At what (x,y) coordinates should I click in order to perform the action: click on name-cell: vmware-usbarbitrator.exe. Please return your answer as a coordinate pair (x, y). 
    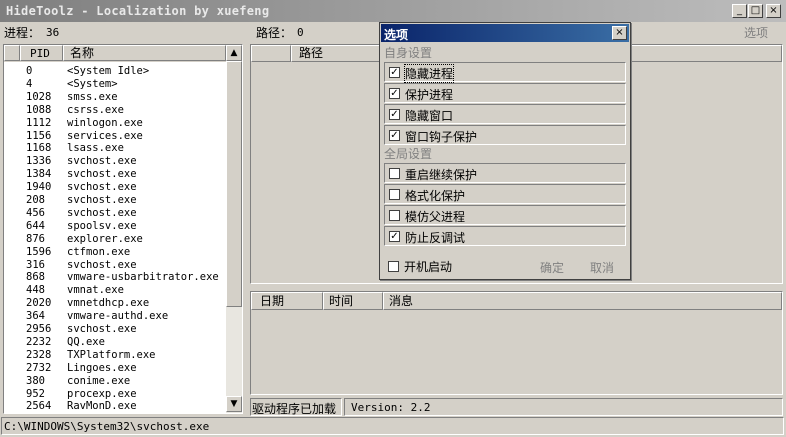
    Looking at the image, I should click on (143, 277).